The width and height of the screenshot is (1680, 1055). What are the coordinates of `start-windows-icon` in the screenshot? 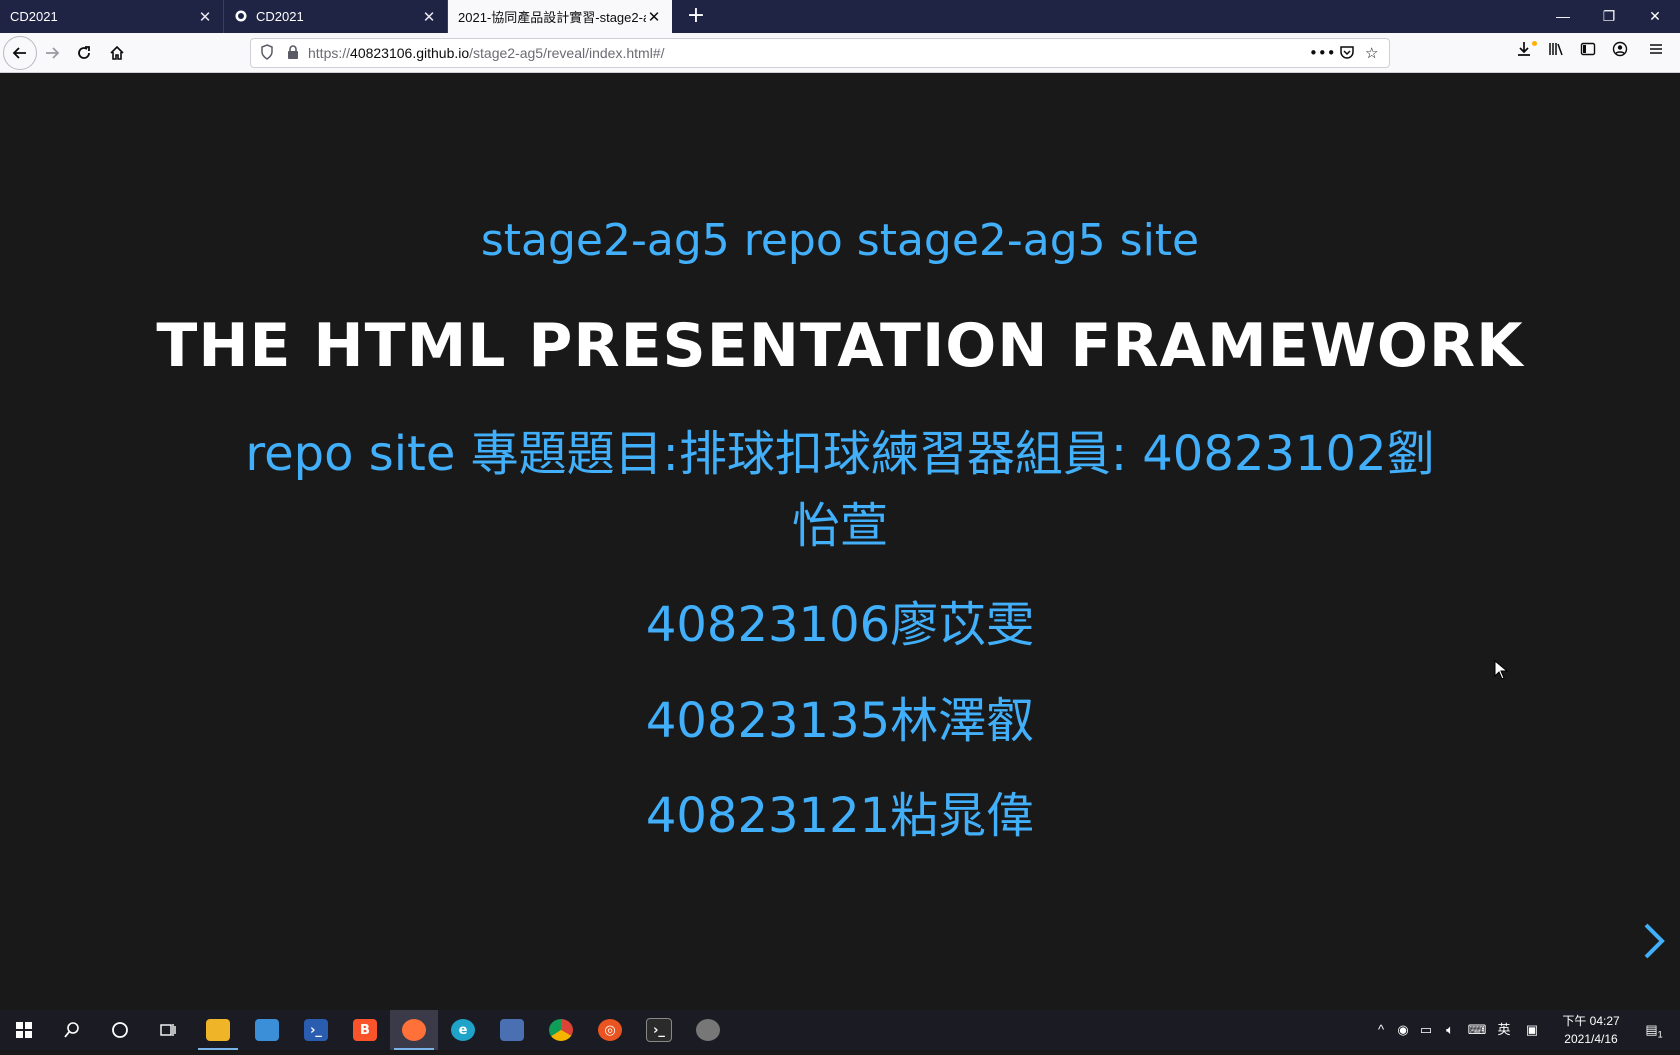 It's located at (24, 1030).